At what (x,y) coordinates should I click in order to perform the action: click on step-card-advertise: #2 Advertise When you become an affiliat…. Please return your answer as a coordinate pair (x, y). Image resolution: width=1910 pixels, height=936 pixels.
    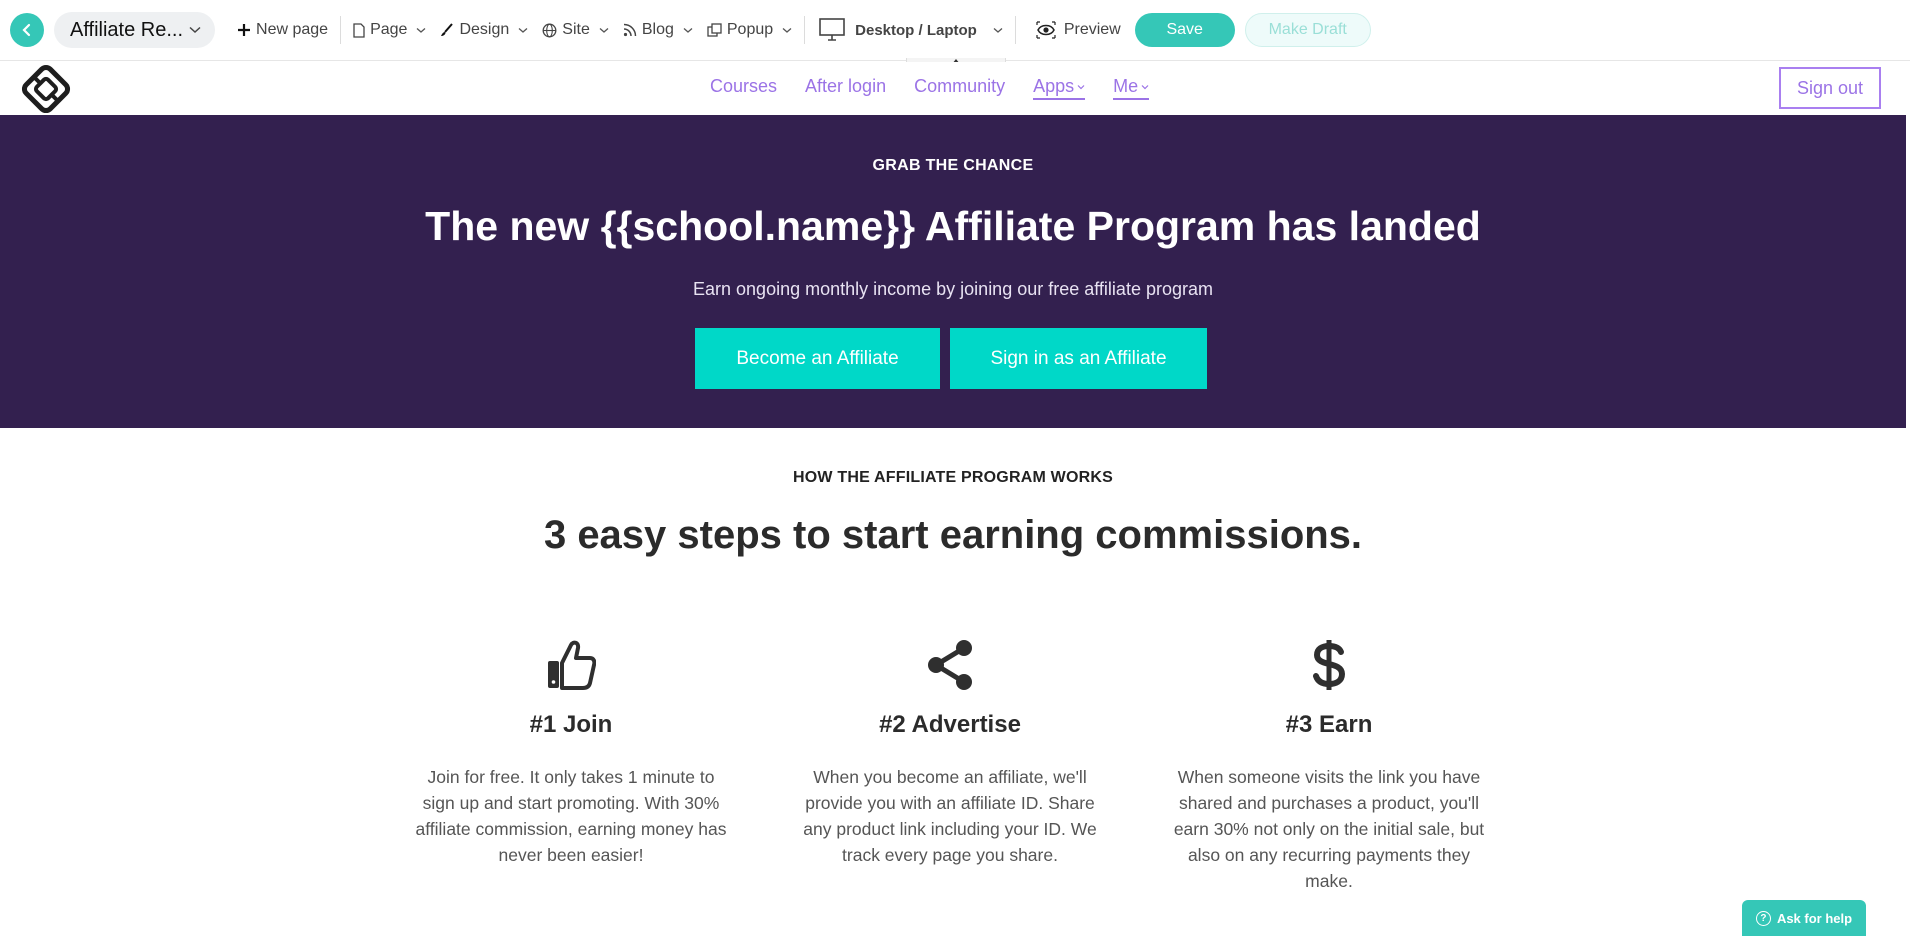
    Looking at the image, I should click on (950, 752).